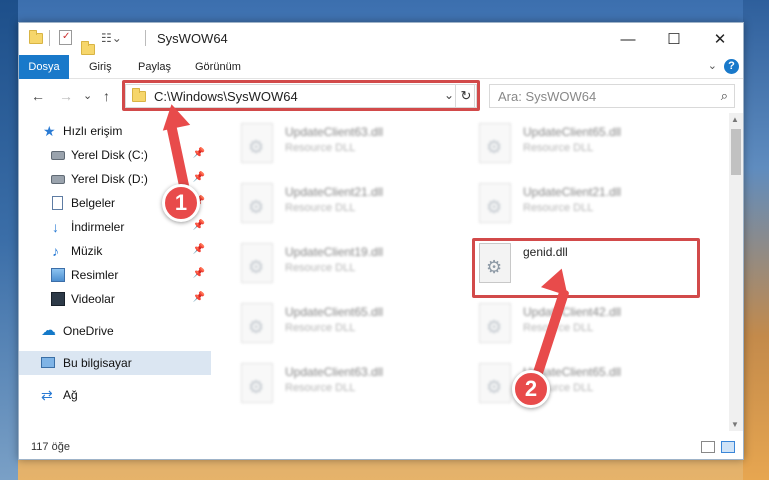 The height and width of the screenshot is (480, 769). I want to click on sidebar-item-music: ♪ Müzik 📌, so click(115, 251).